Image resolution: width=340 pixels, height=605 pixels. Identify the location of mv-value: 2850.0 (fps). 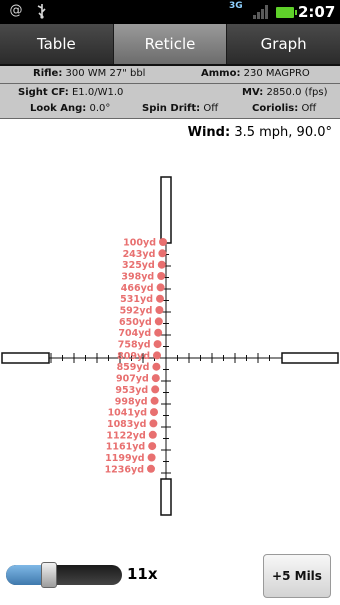
(297, 92).